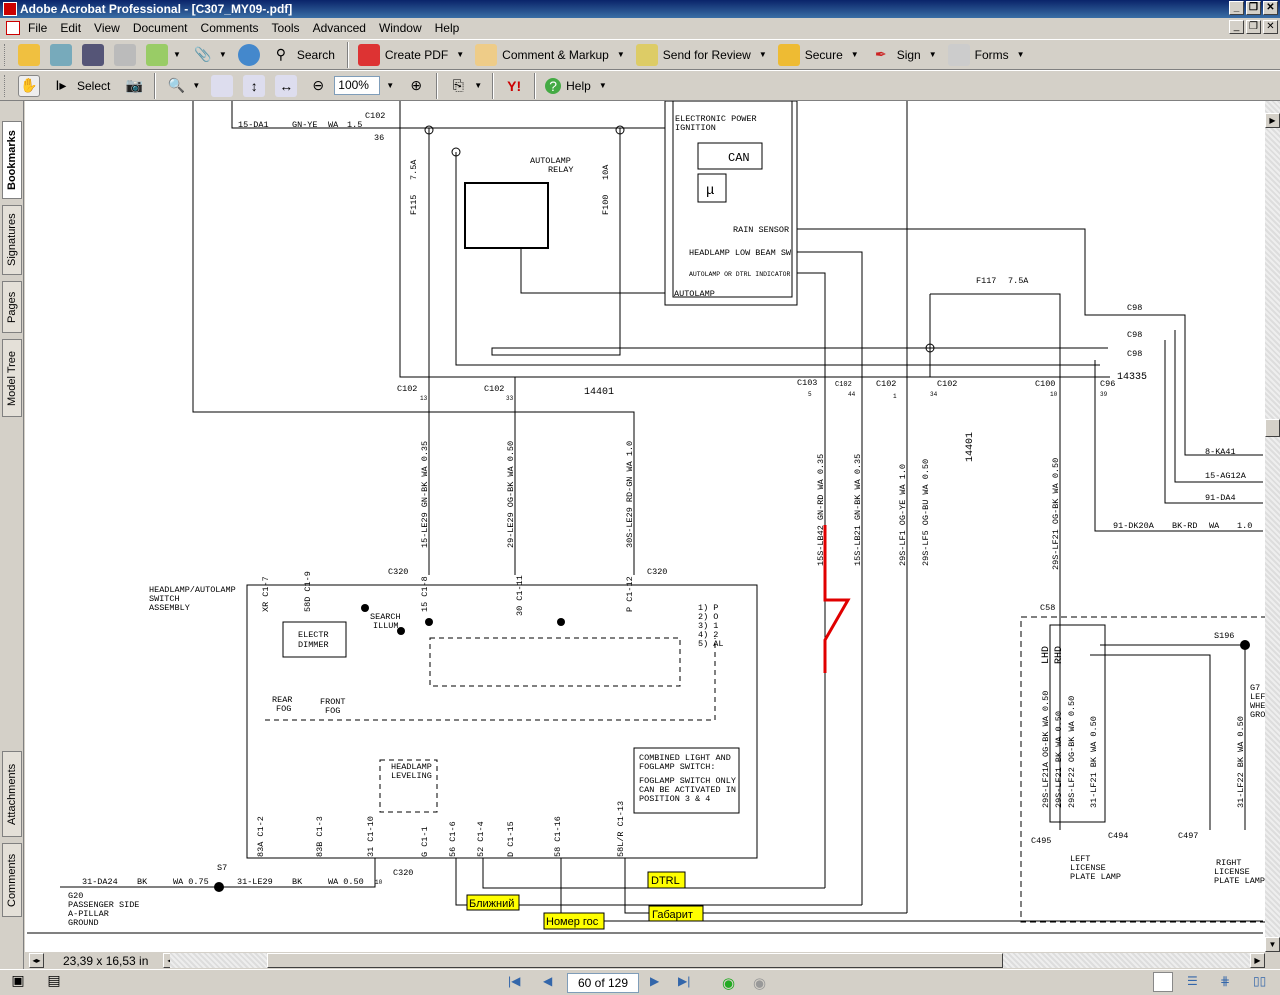 The height and width of the screenshot is (995, 1280). I want to click on open-icon, so click(29, 54).